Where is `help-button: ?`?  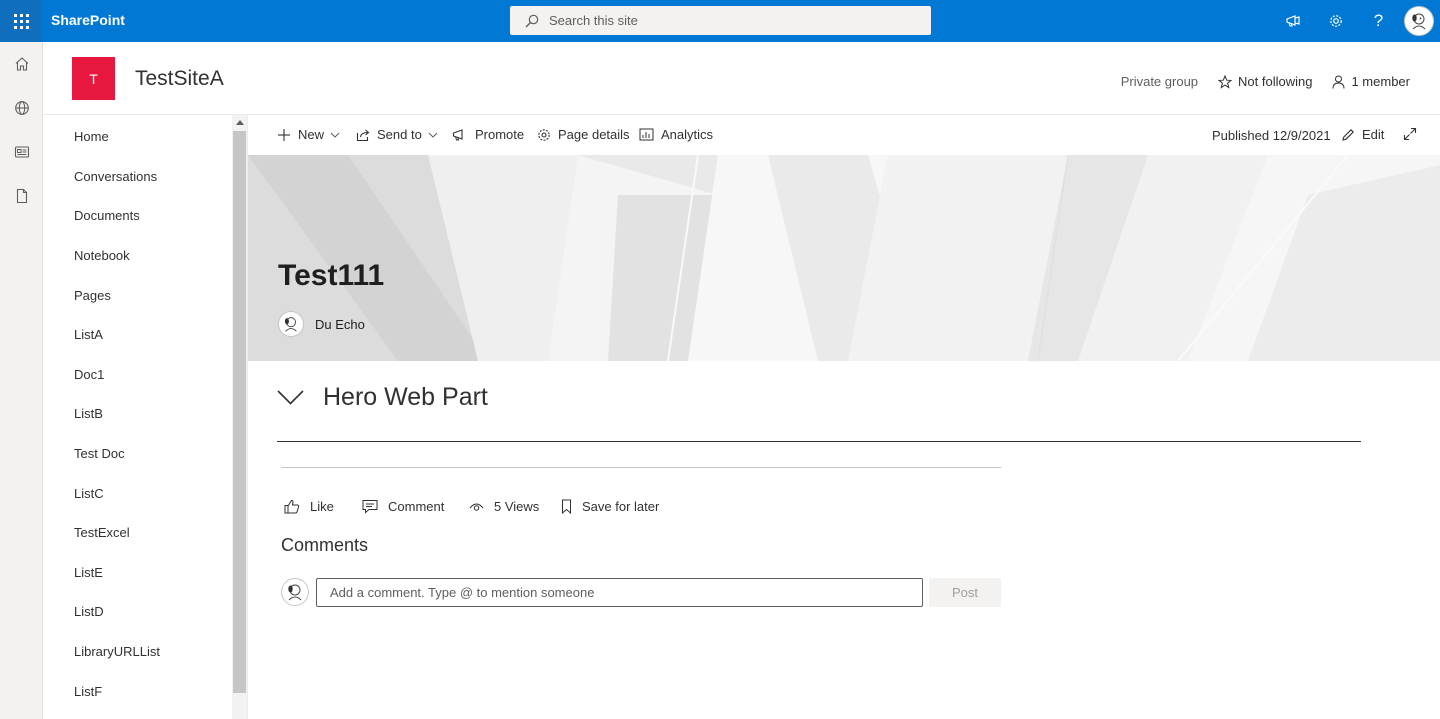
help-button: ? is located at coordinates (1378, 21).